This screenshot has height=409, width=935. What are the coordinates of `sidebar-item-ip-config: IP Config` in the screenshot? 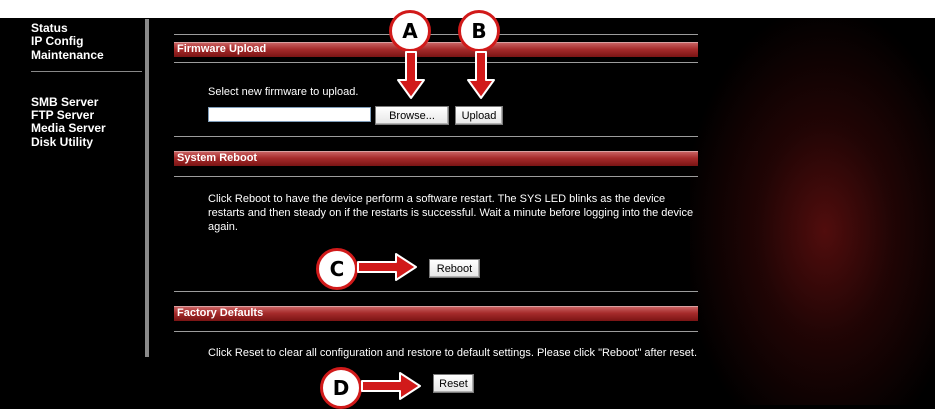 It's located at (57, 41).